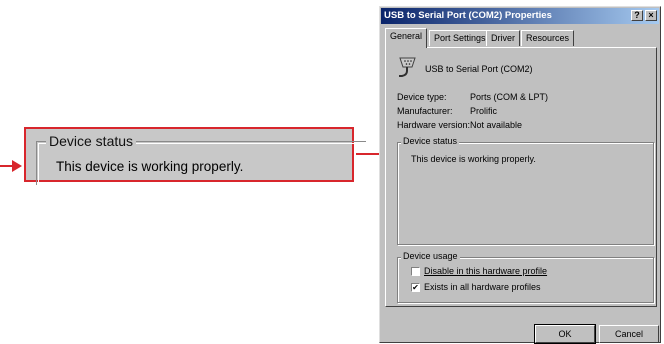 The image size is (664, 344). I want to click on manufacturer-label: Manufacturer:, so click(425, 111).